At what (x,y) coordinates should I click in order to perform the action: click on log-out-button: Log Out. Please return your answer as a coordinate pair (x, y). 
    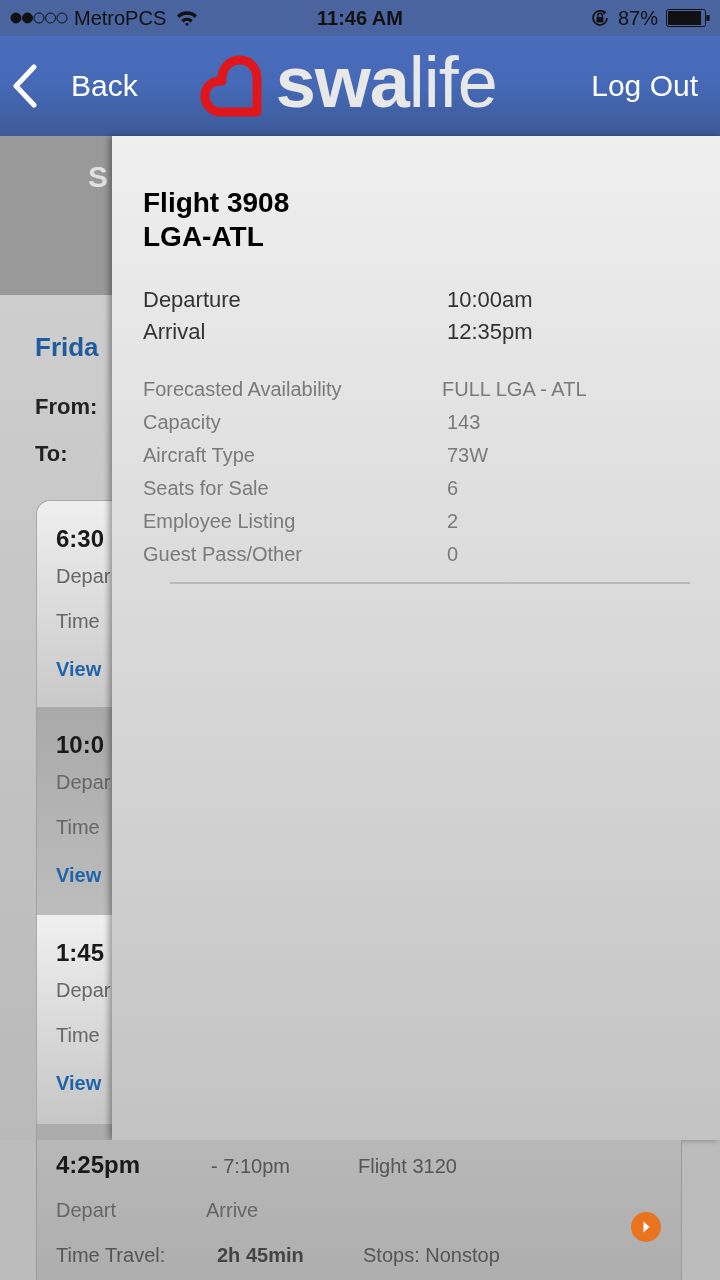
    Looking at the image, I should click on (644, 86).